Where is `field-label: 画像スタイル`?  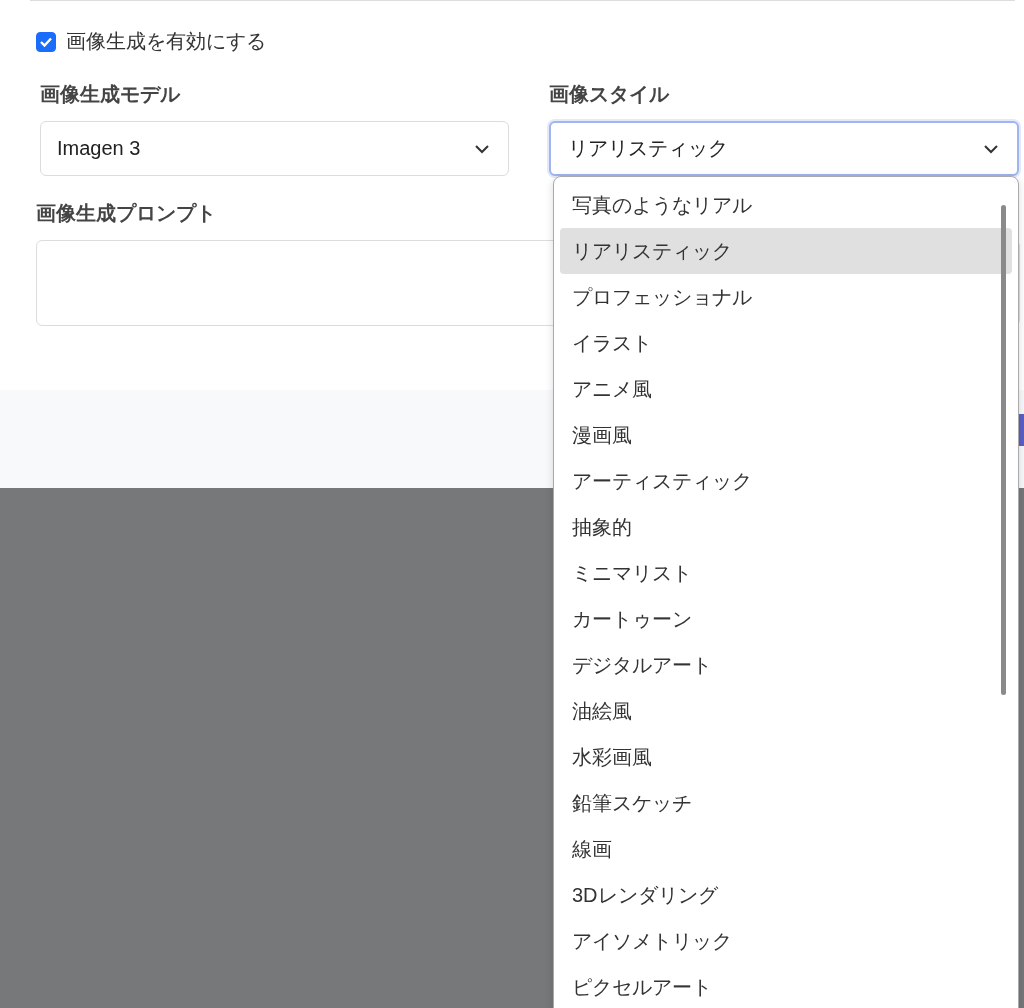
field-label: 画像スタイル is located at coordinates (609, 94).